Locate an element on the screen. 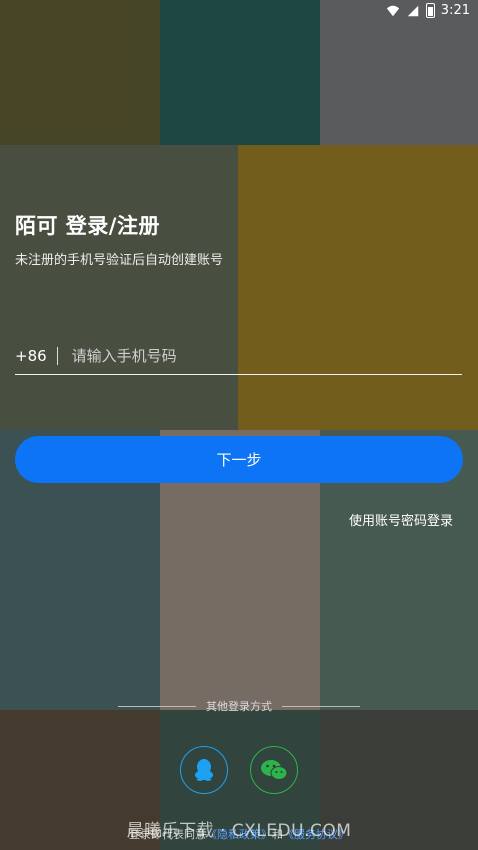 The height and width of the screenshot is (850, 478). next-button: 下一步 is located at coordinates (239, 459).